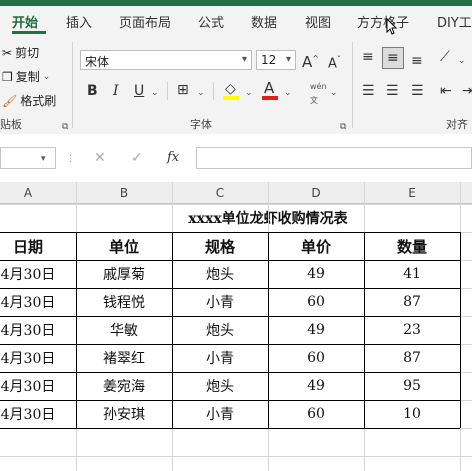 This screenshot has height=471, width=472. I want to click on underline-button: U, so click(139, 91).